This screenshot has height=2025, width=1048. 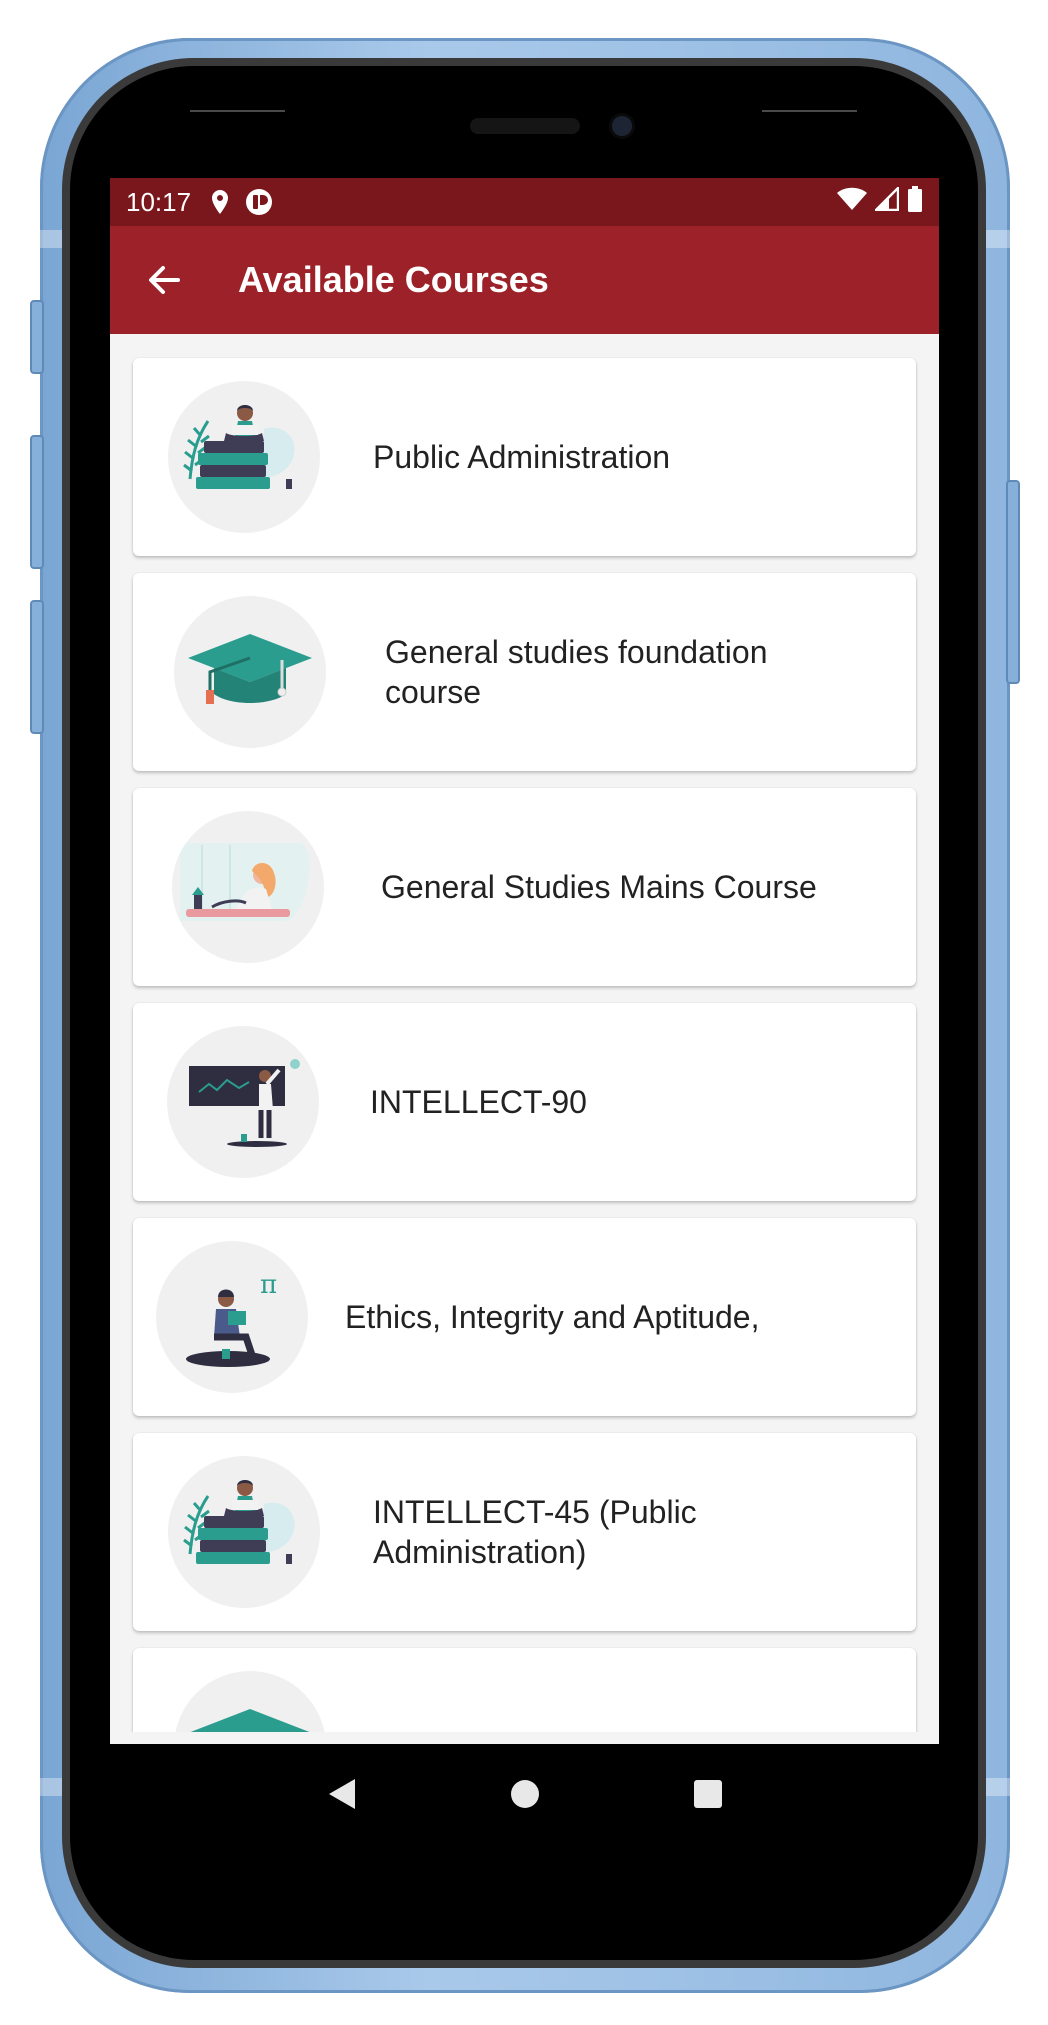 What do you see at coordinates (259, 202) in the screenshot?
I see `app-notification-icon` at bounding box center [259, 202].